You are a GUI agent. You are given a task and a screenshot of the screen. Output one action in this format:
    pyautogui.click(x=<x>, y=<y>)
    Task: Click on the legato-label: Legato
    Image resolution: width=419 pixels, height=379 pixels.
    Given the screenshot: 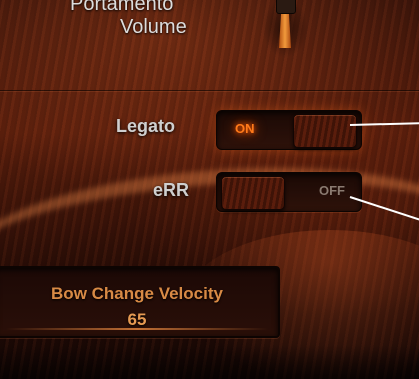 What is the action you would take?
    pyautogui.click(x=146, y=126)
    